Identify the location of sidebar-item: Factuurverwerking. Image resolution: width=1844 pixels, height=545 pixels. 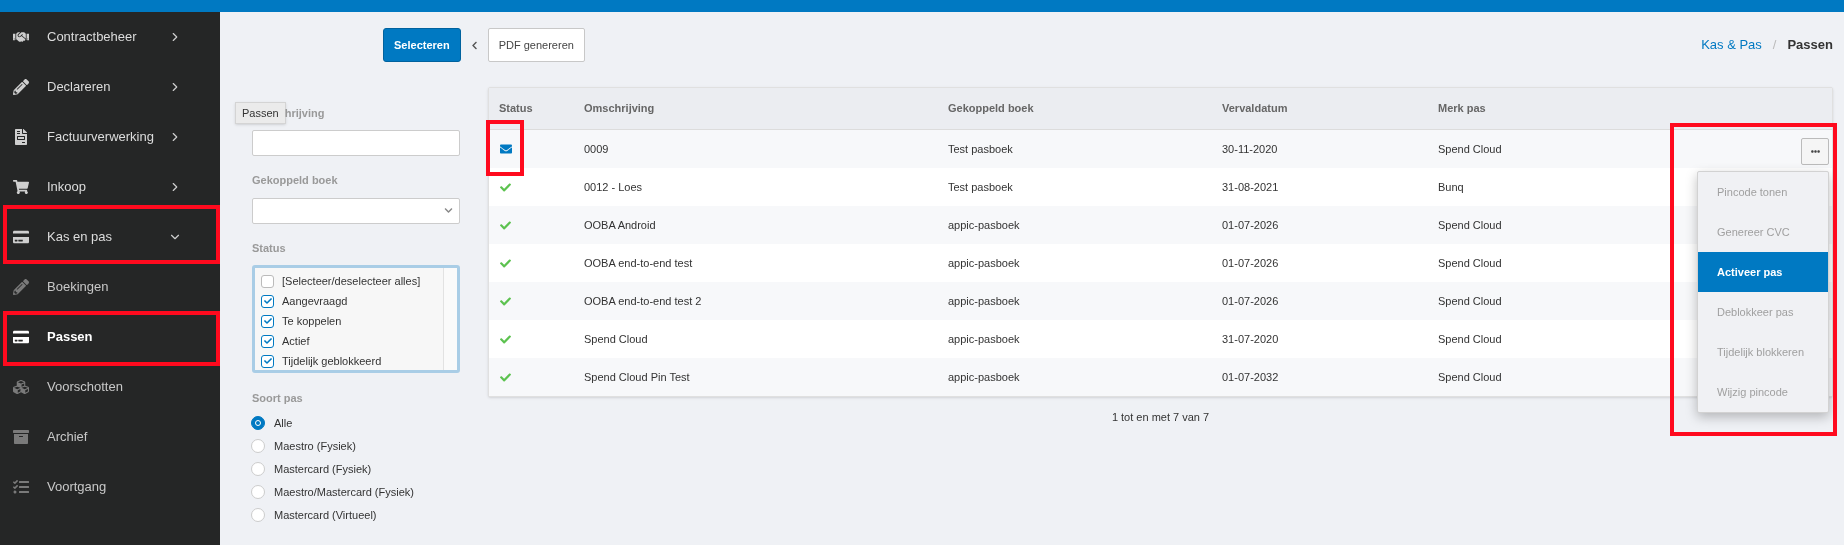
(110, 137).